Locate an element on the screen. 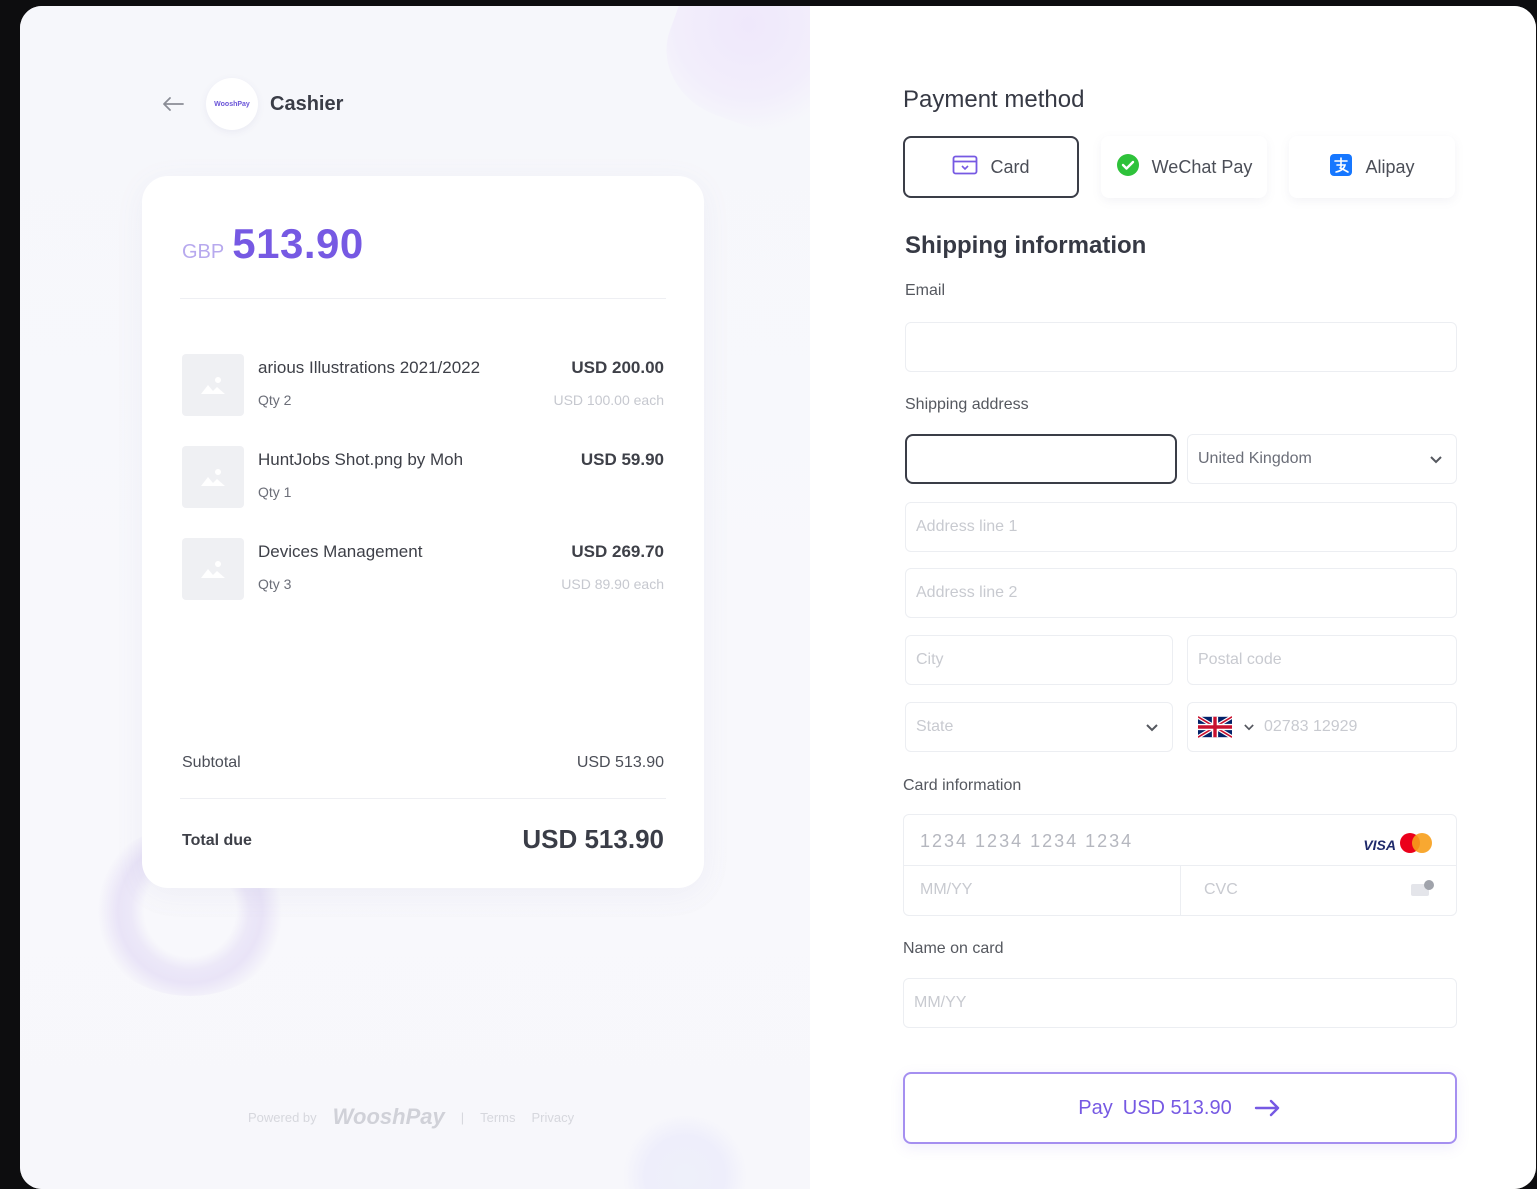  header: WooshPay Cashier is located at coordinates (252, 104).